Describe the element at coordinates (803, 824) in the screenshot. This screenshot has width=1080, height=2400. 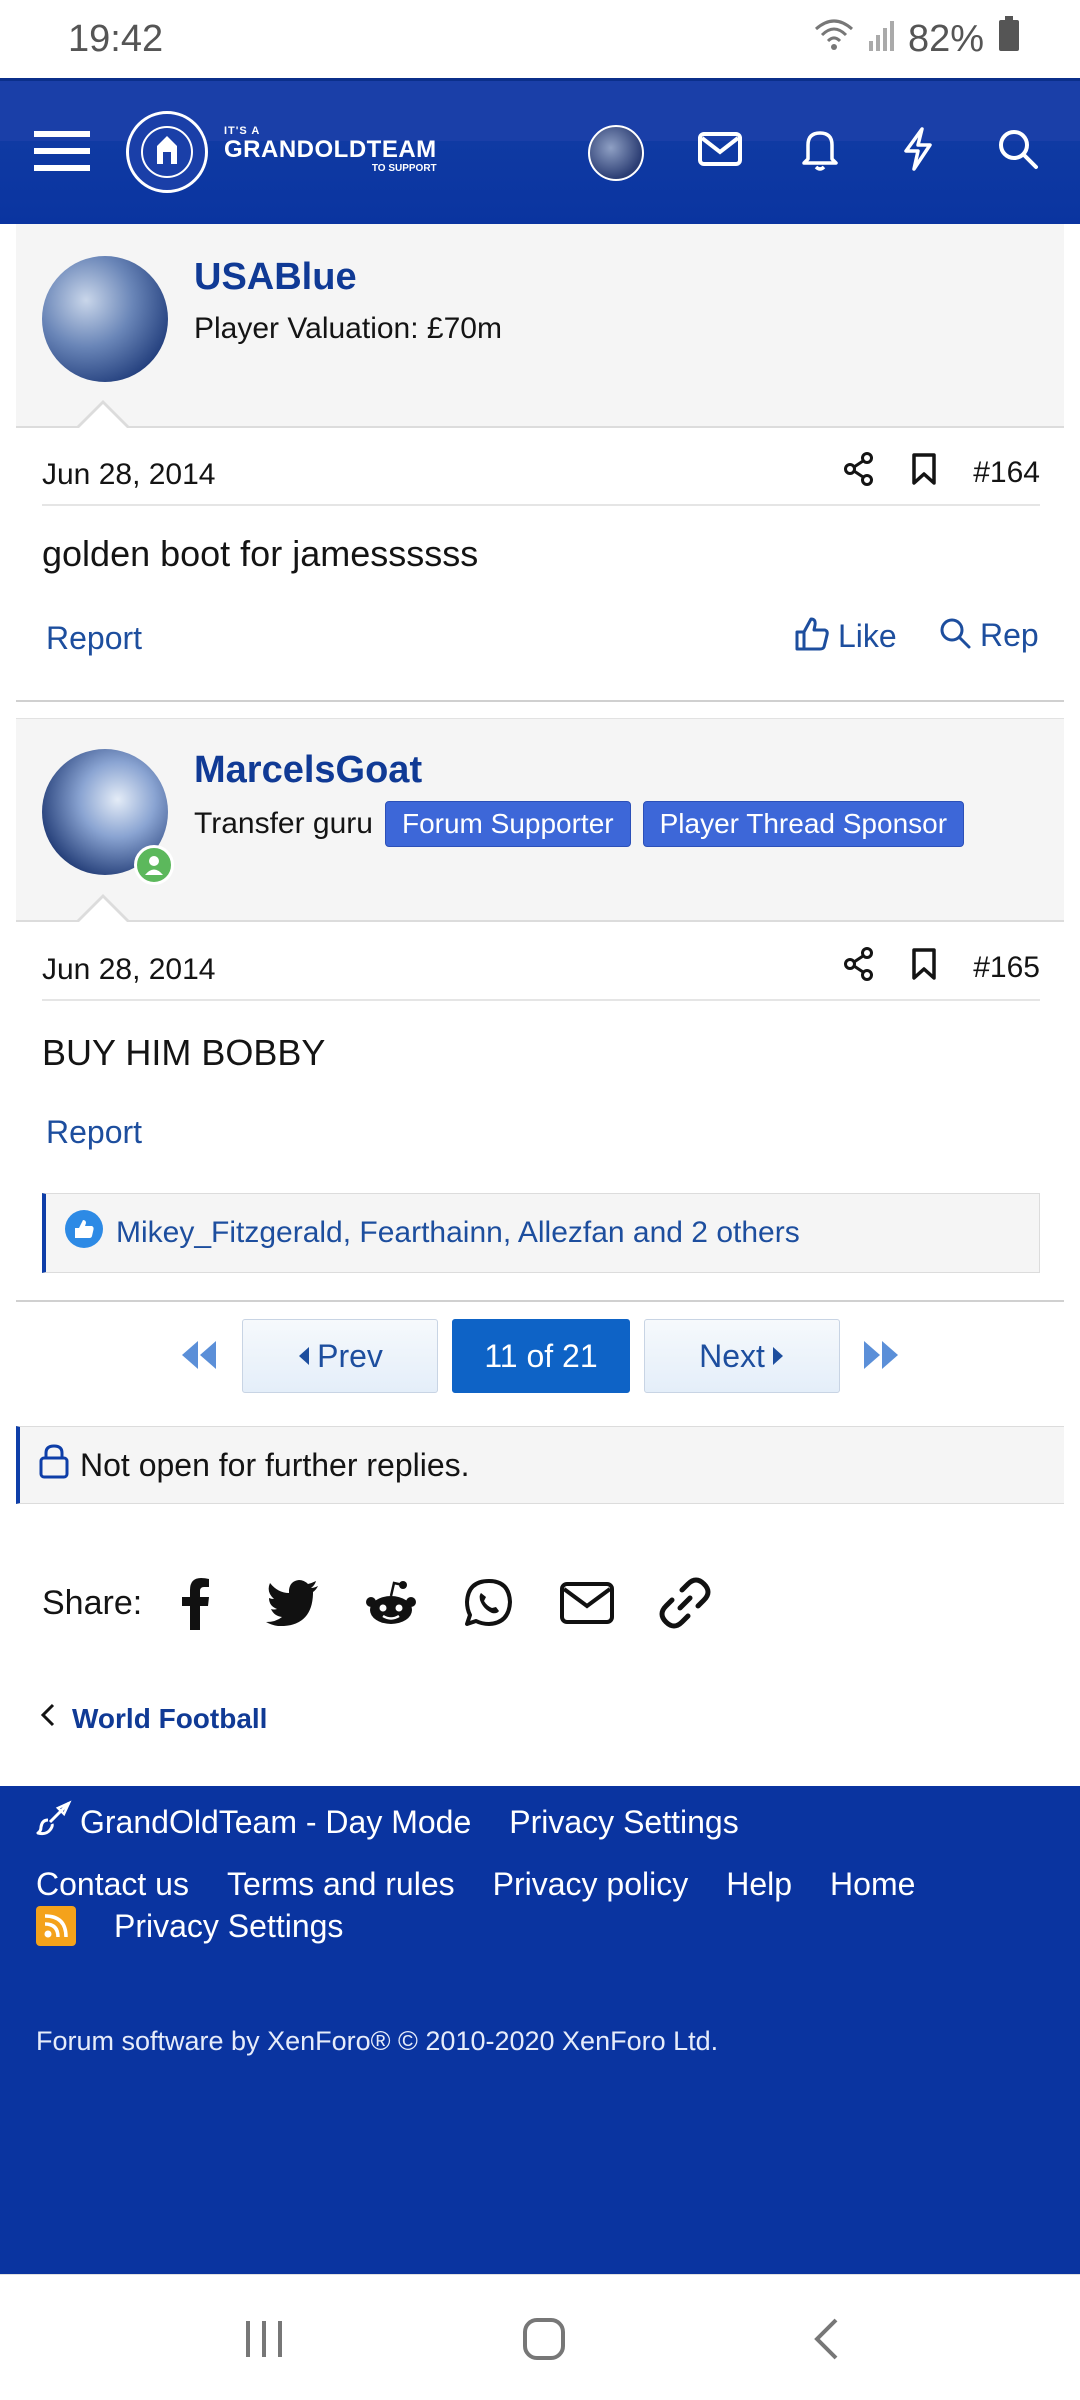
I see `user-banner: Player Thread Sponsor` at that location.